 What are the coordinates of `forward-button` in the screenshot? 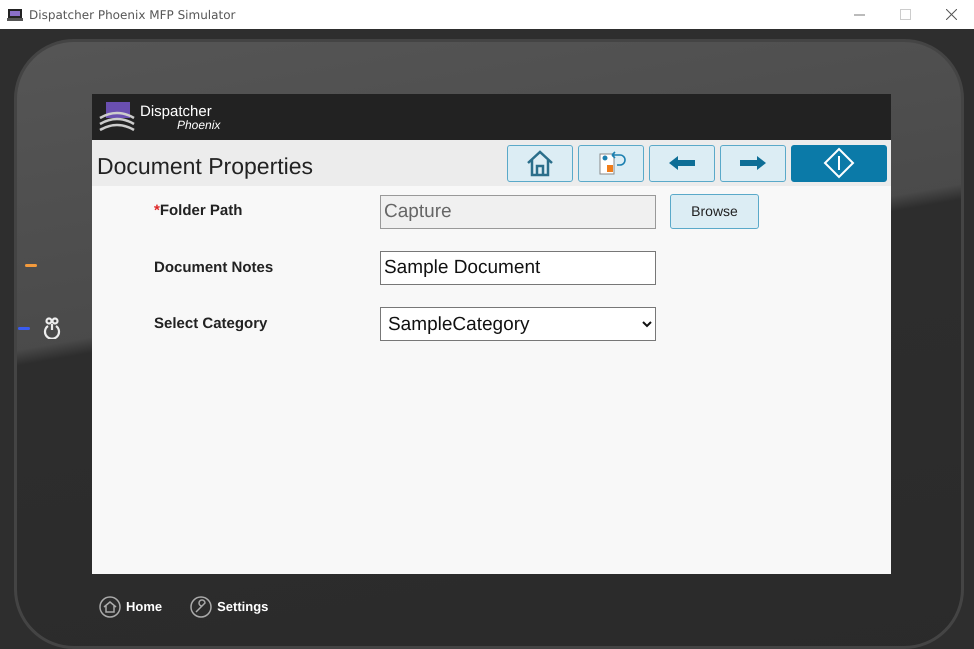 It's located at (753, 163).